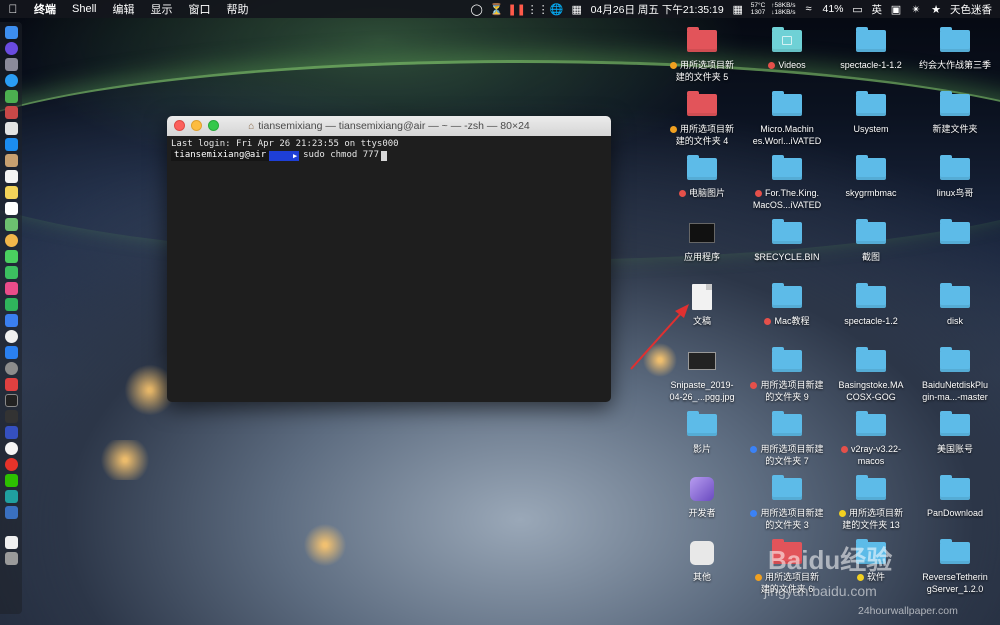  I want to click on desktop-icon: 电脑图片, so click(702, 176).